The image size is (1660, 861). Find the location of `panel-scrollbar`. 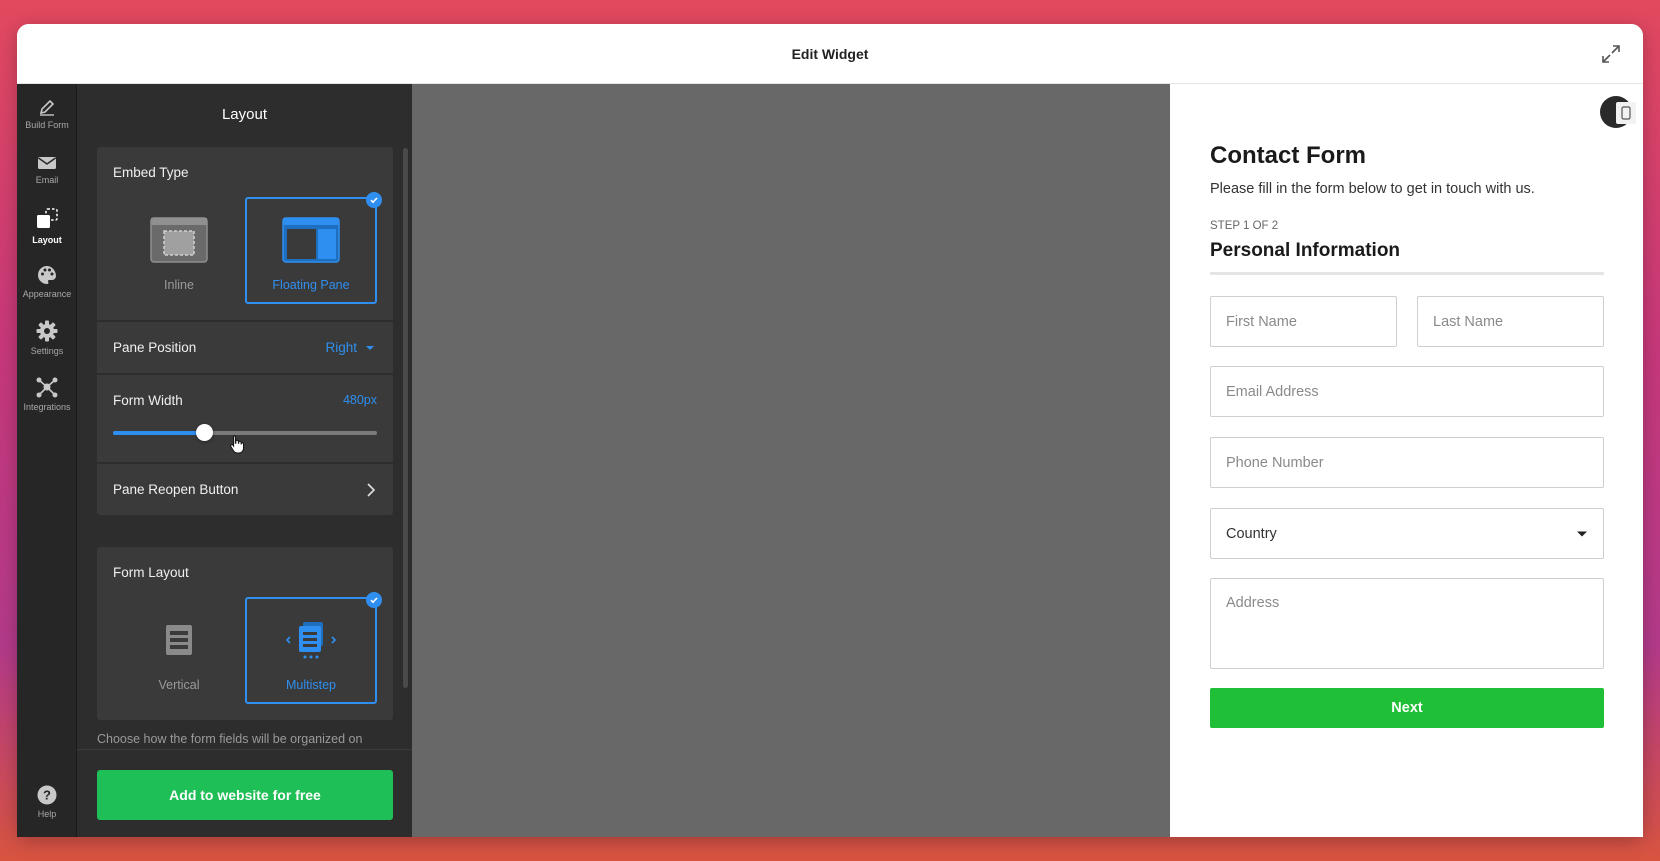

panel-scrollbar is located at coordinates (405, 418).